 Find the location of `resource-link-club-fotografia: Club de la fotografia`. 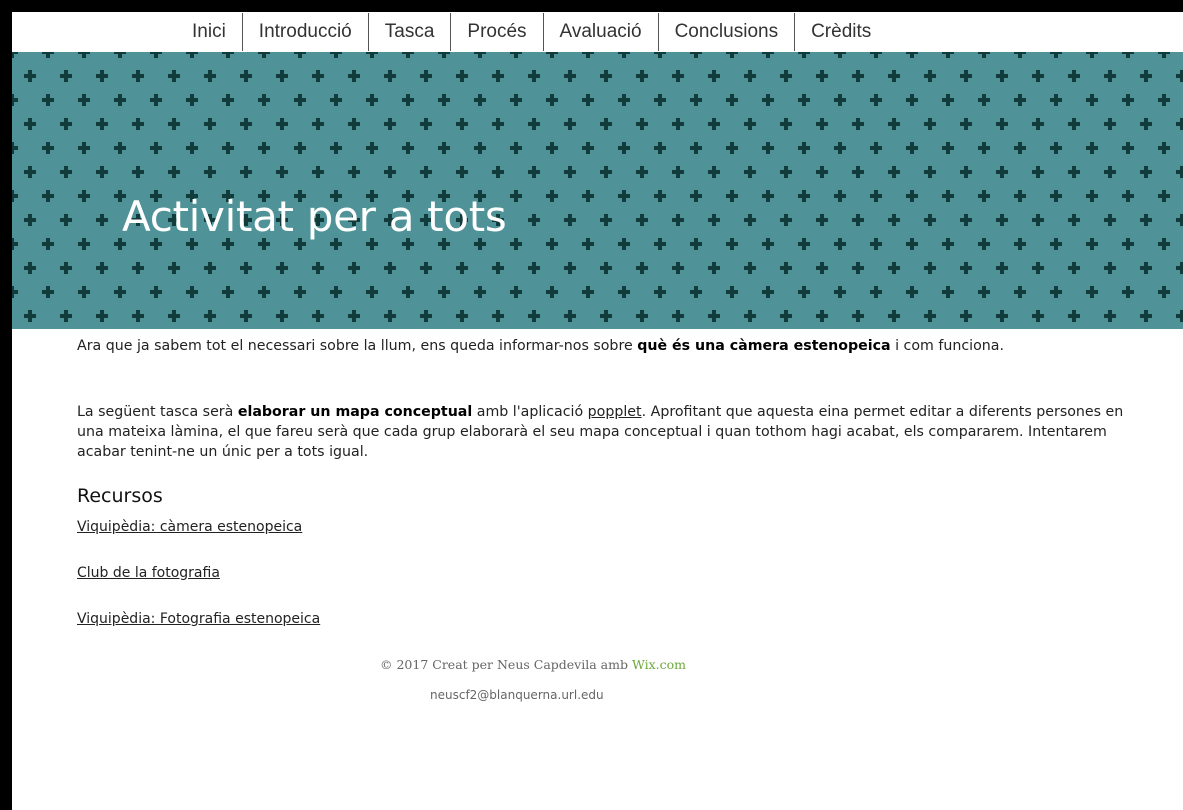

resource-link-club-fotografia: Club de la fotografia is located at coordinates (148, 573).